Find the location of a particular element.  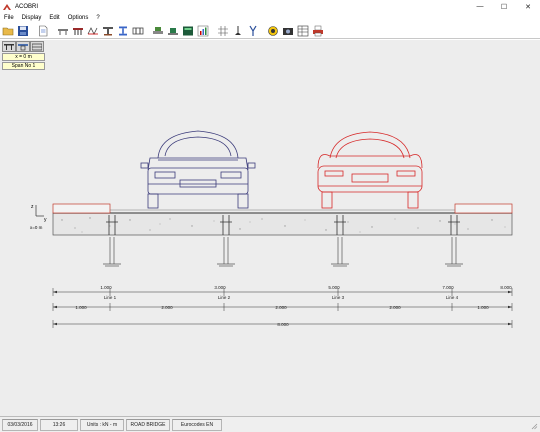

menu-file: File is located at coordinates (9, 18).